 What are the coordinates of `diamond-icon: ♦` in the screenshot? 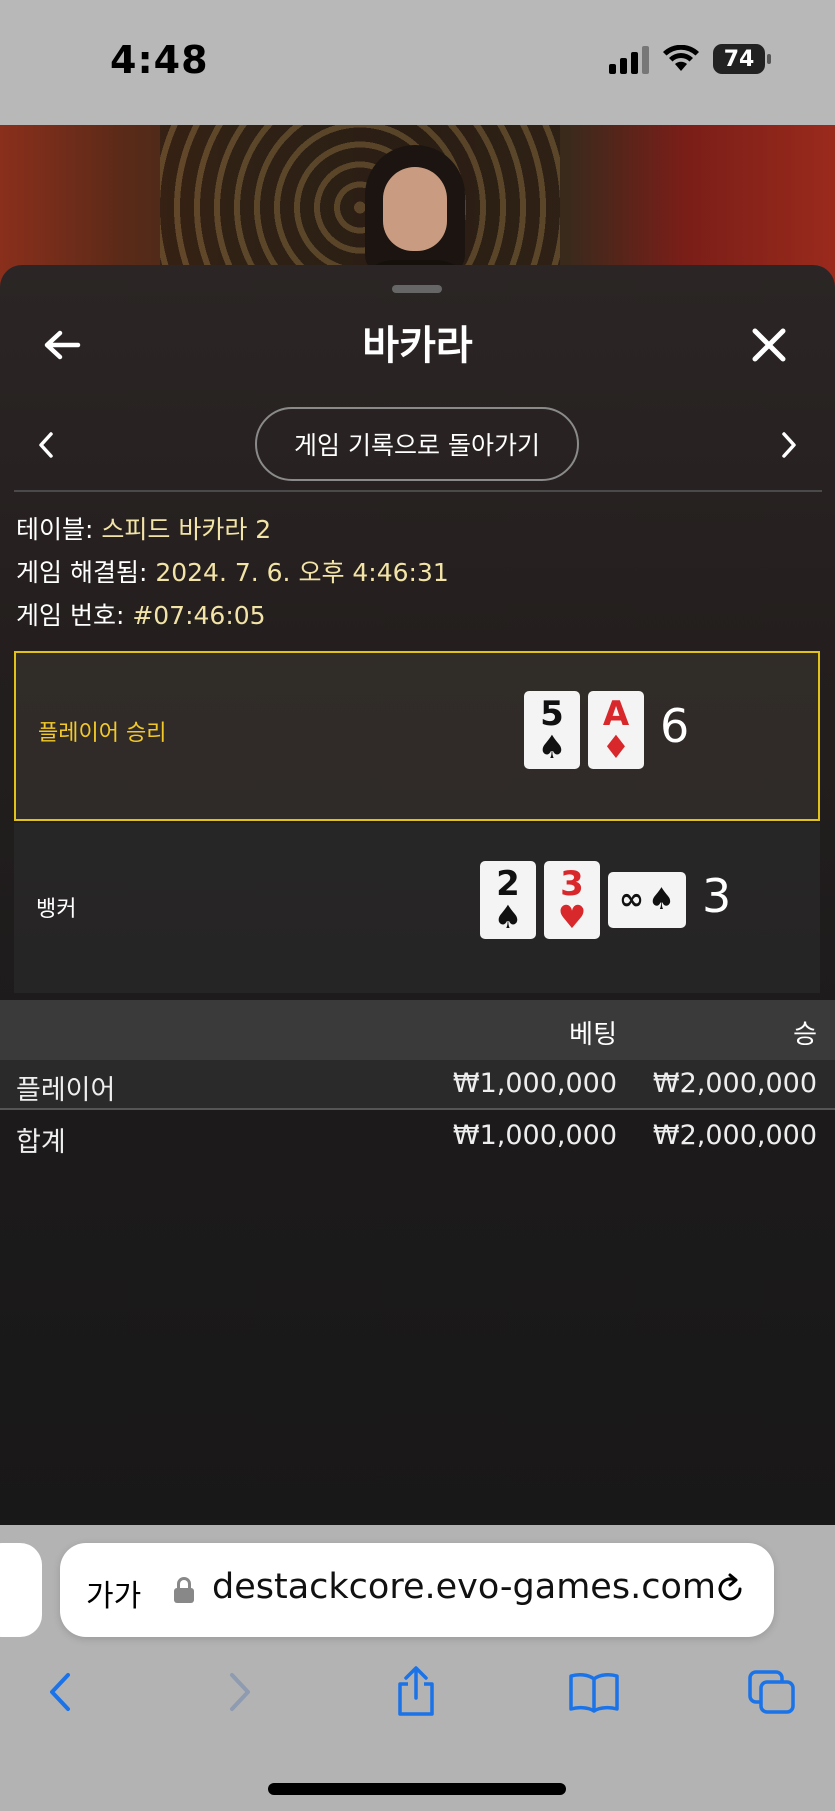 It's located at (616, 747).